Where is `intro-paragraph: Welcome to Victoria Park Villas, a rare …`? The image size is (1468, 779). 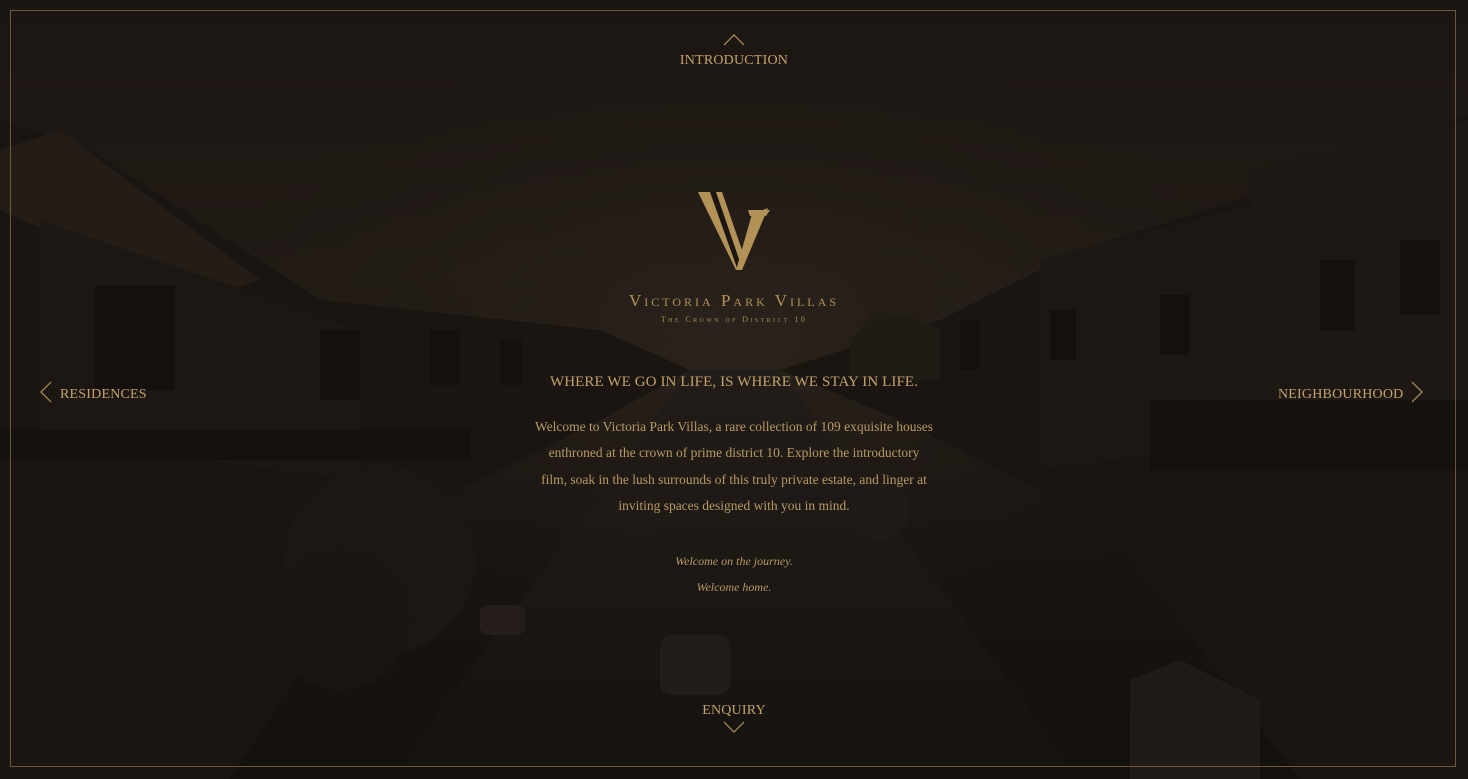 intro-paragraph: Welcome to Victoria Park Villas, a rare … is located at coordinates (734, 466).